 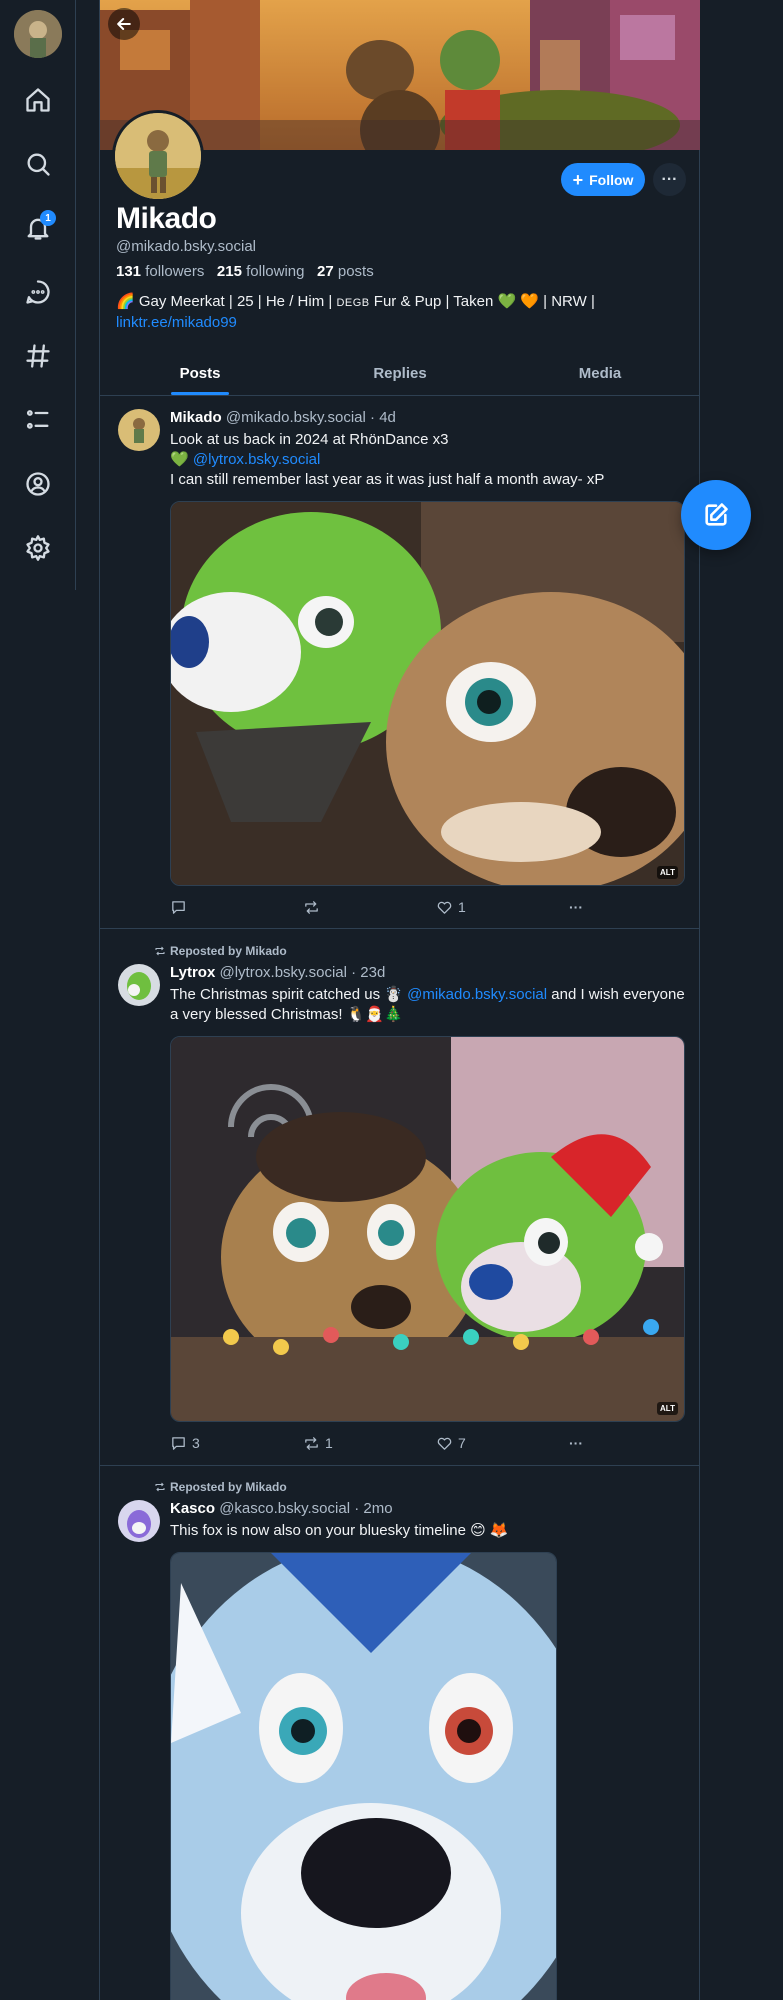 What do you see at coordinates (373, 1508) in the screenshot?
I see `post-time: · 2mo` at bounding box center [373, 1508].